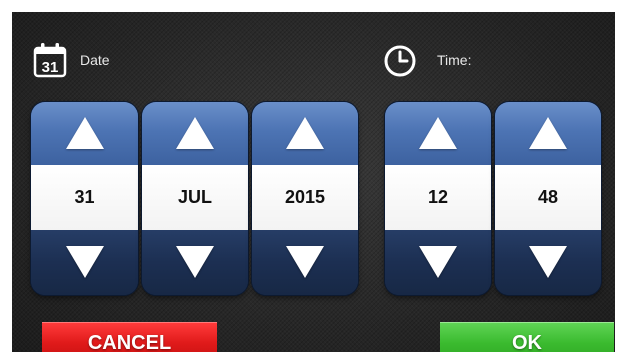  I want to click on day-value: 31, so click(84, 197).